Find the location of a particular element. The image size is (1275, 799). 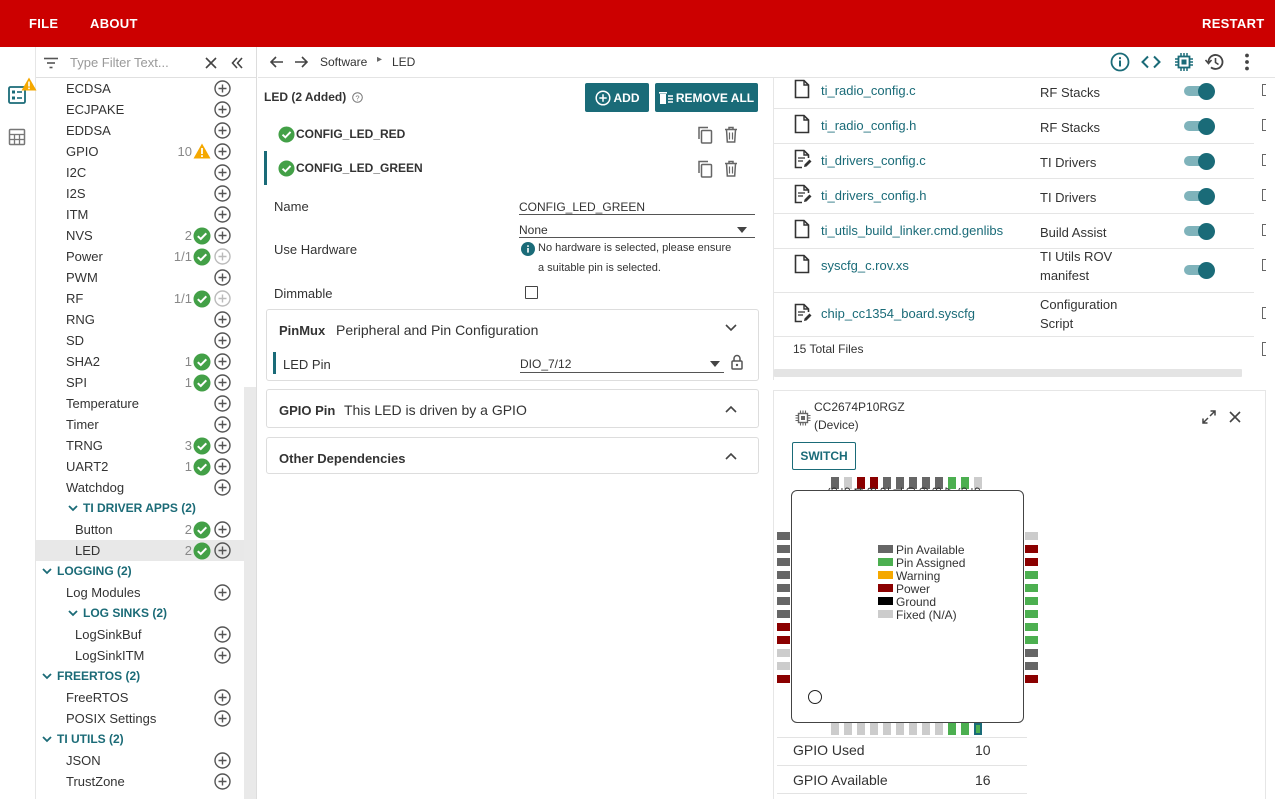

file-name-link: ti_radio_config.h is located at coordinates (868, 125).